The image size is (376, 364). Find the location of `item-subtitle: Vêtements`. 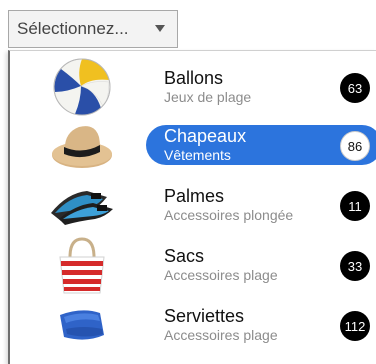

item-subtitle: Vêtements is located at coordinates (197, 155).